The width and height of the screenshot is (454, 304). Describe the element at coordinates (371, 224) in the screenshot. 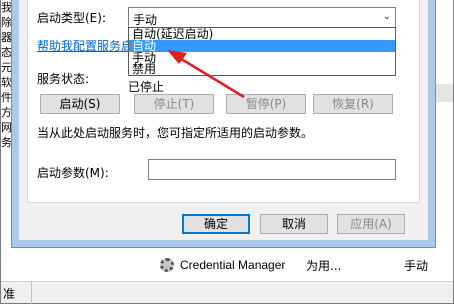

I see `apply-button: 应用(A)` at that location.